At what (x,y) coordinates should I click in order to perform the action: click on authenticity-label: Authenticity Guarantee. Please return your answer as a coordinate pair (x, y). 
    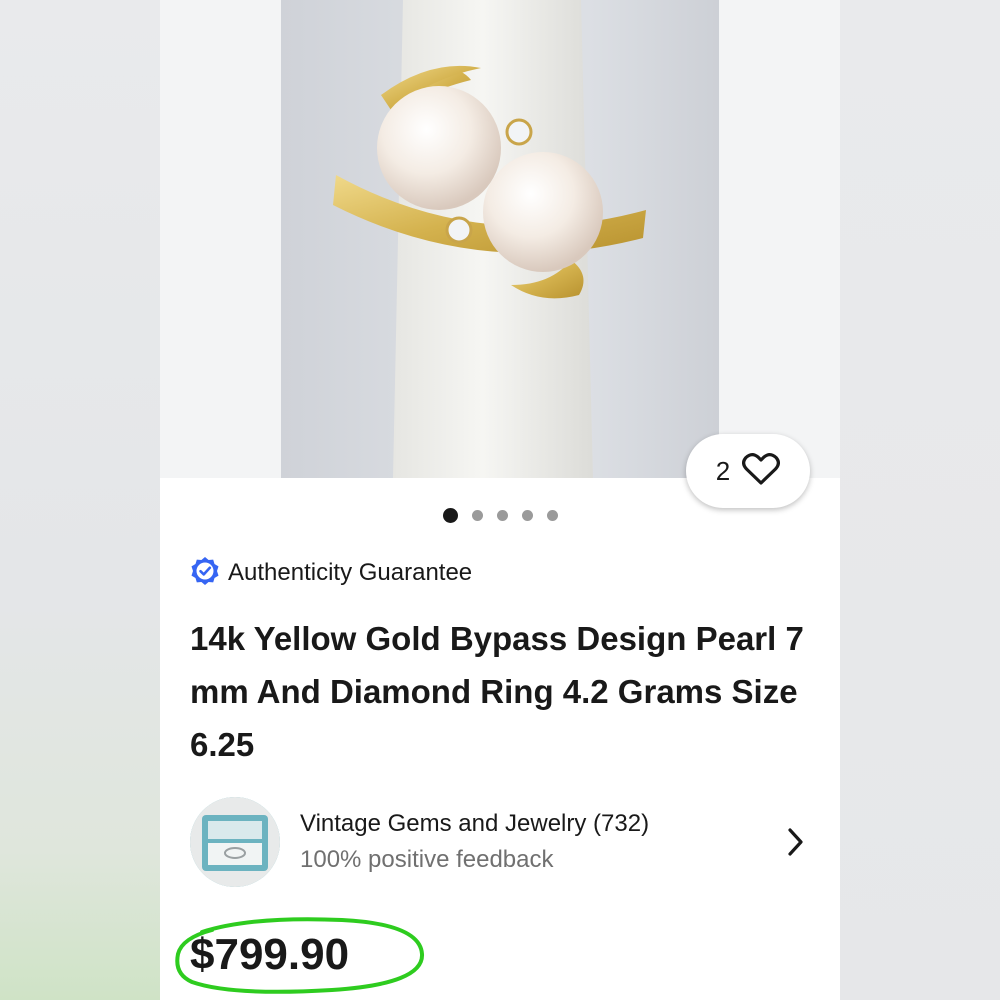
    Looking at the image, I should click on (350, 572).